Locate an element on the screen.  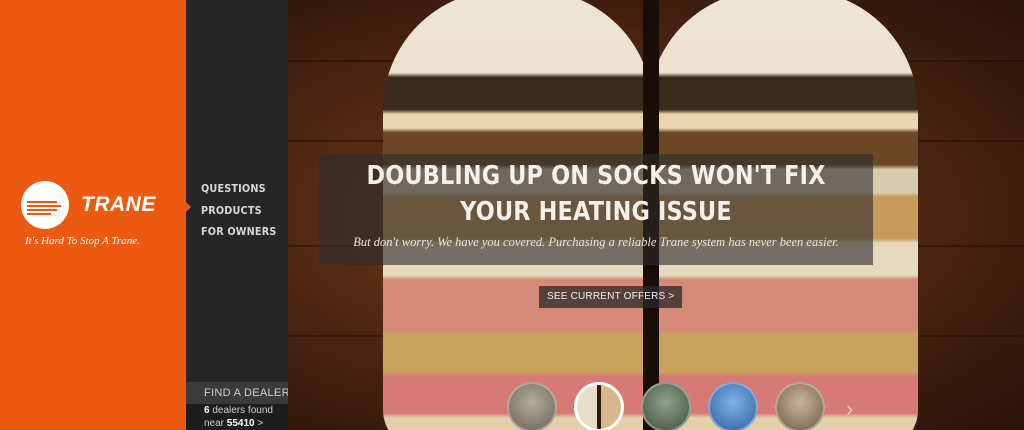
triangle-right-icon is located at coordinates (188, 207).